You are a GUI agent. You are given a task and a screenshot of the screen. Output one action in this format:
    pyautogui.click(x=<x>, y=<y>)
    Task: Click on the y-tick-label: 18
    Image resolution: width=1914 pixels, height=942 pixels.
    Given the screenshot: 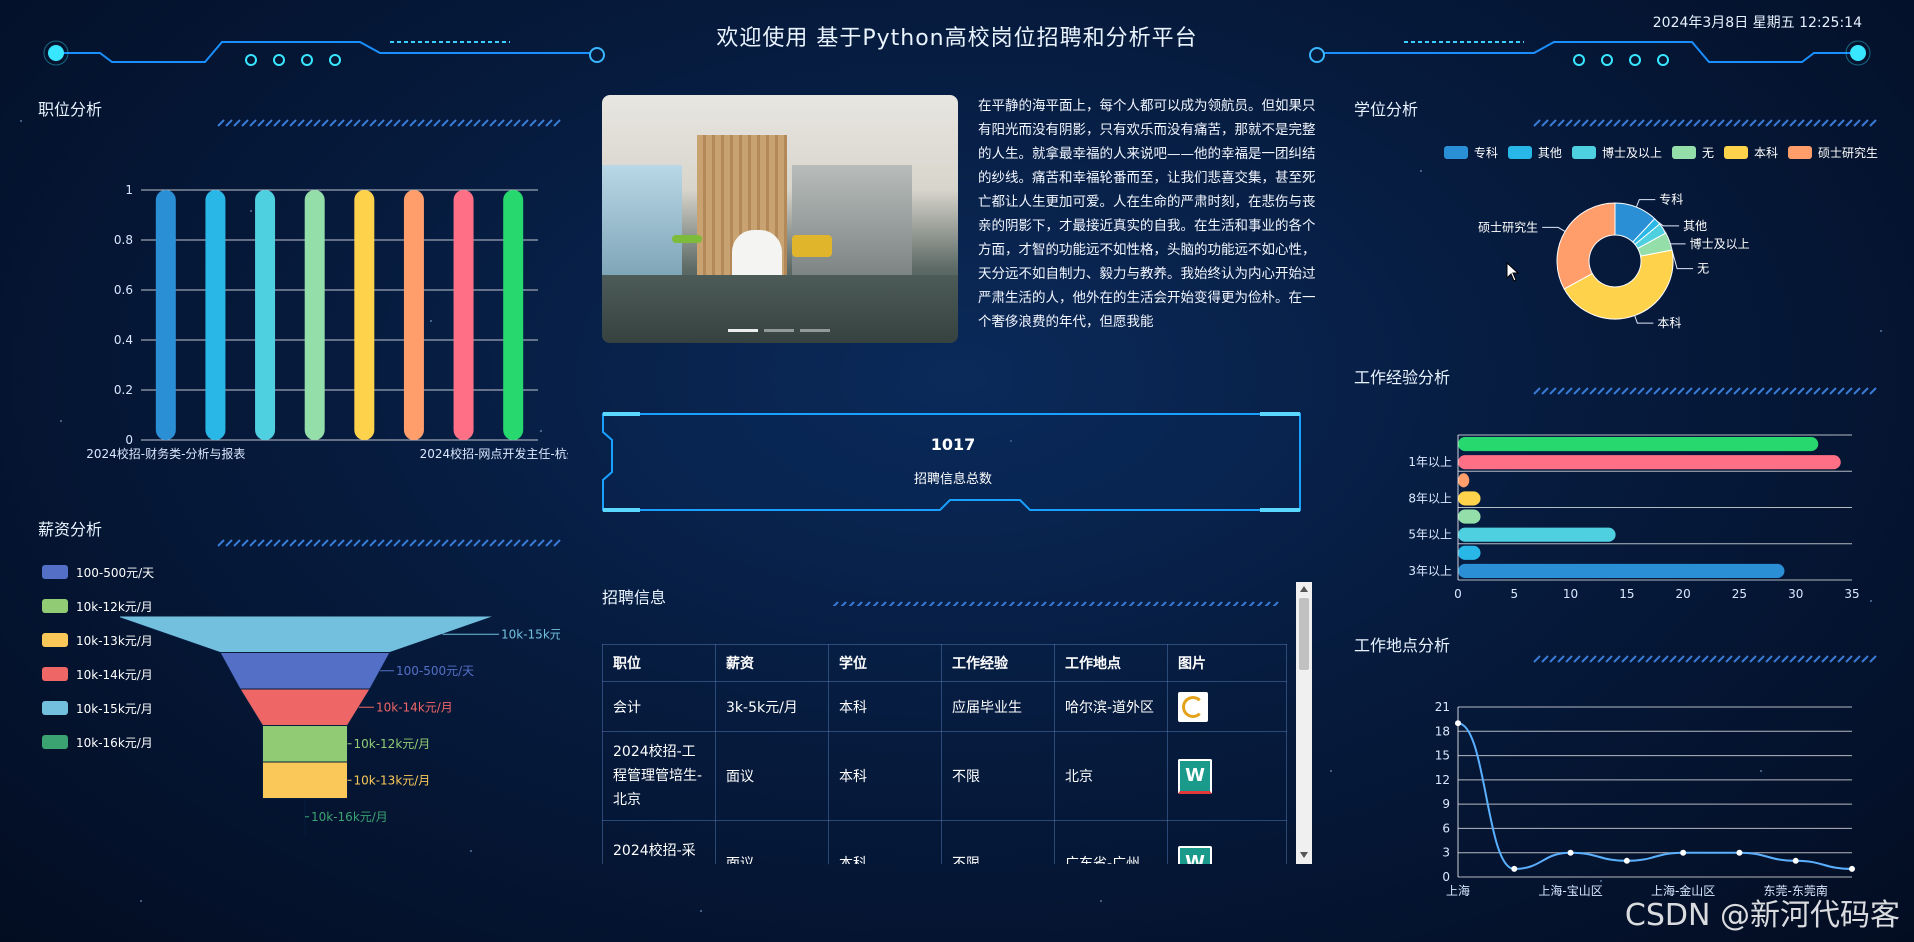 What is the action you would take?
    pyautogui.click(x=1442, y=731)
    